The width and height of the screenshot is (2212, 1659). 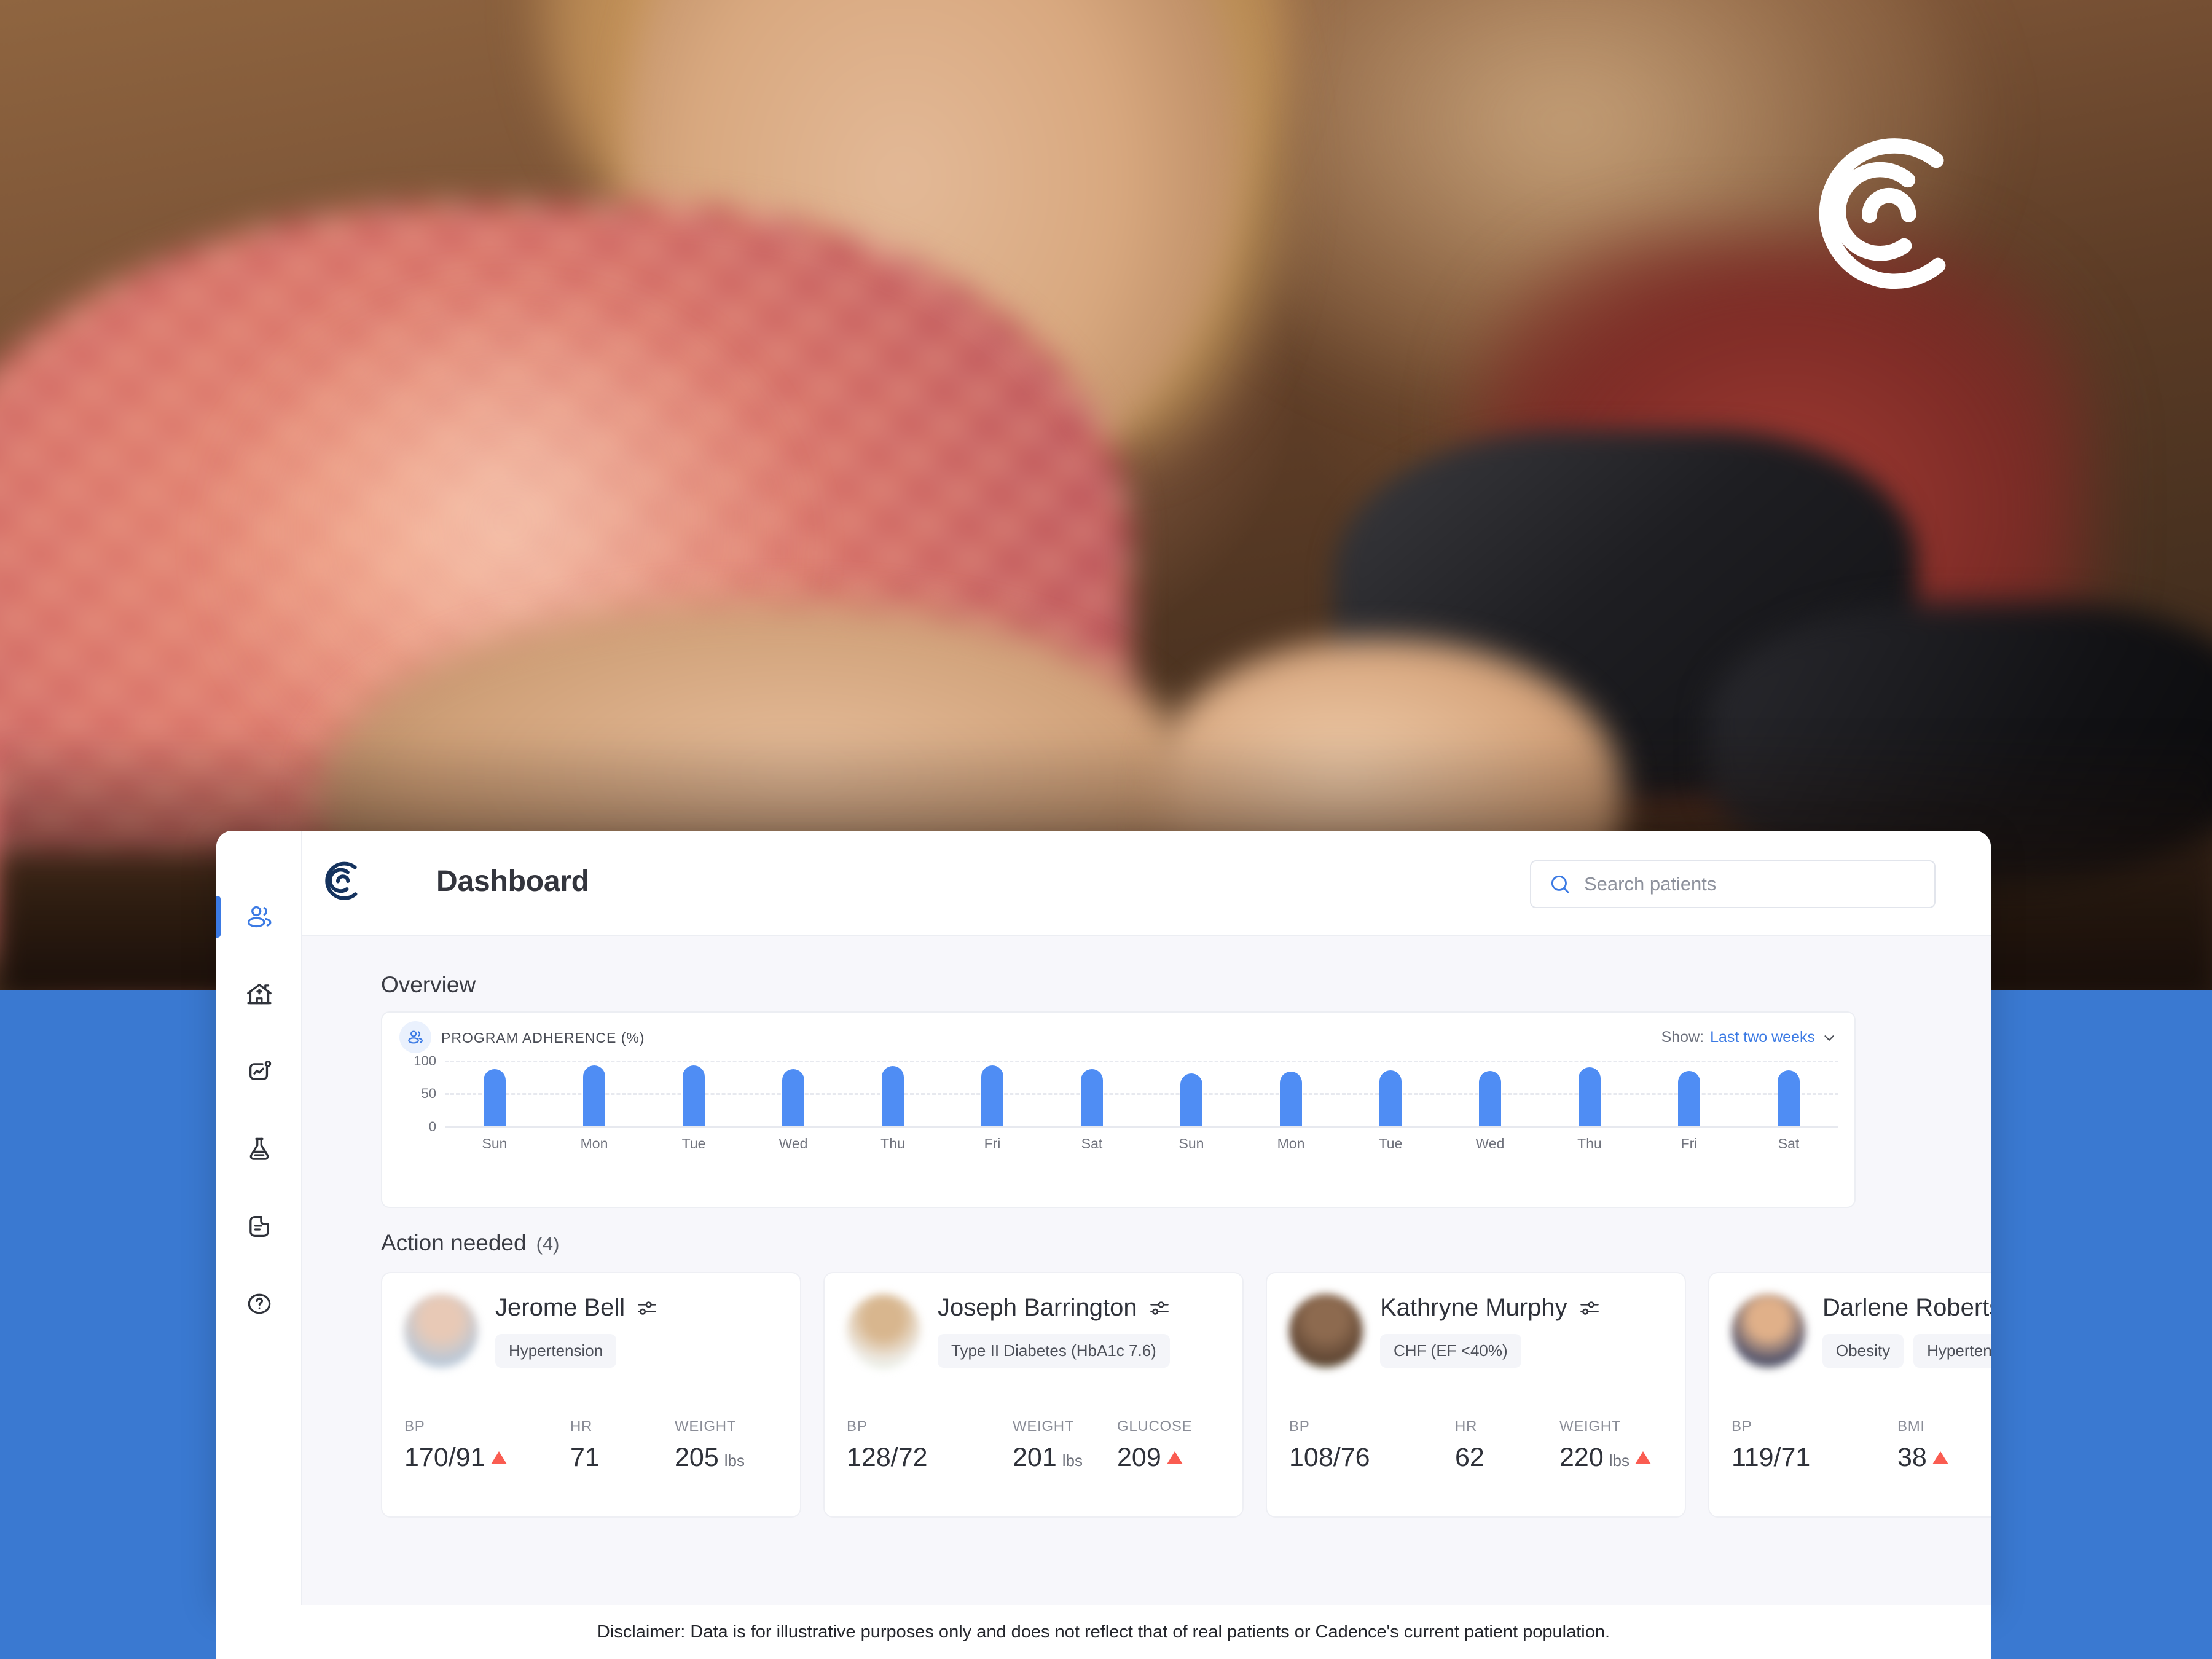 What do you see at coordinates (857, 1426) in the screenshot?
I see `vital-label: BP` at bounding box center [857, 1426].